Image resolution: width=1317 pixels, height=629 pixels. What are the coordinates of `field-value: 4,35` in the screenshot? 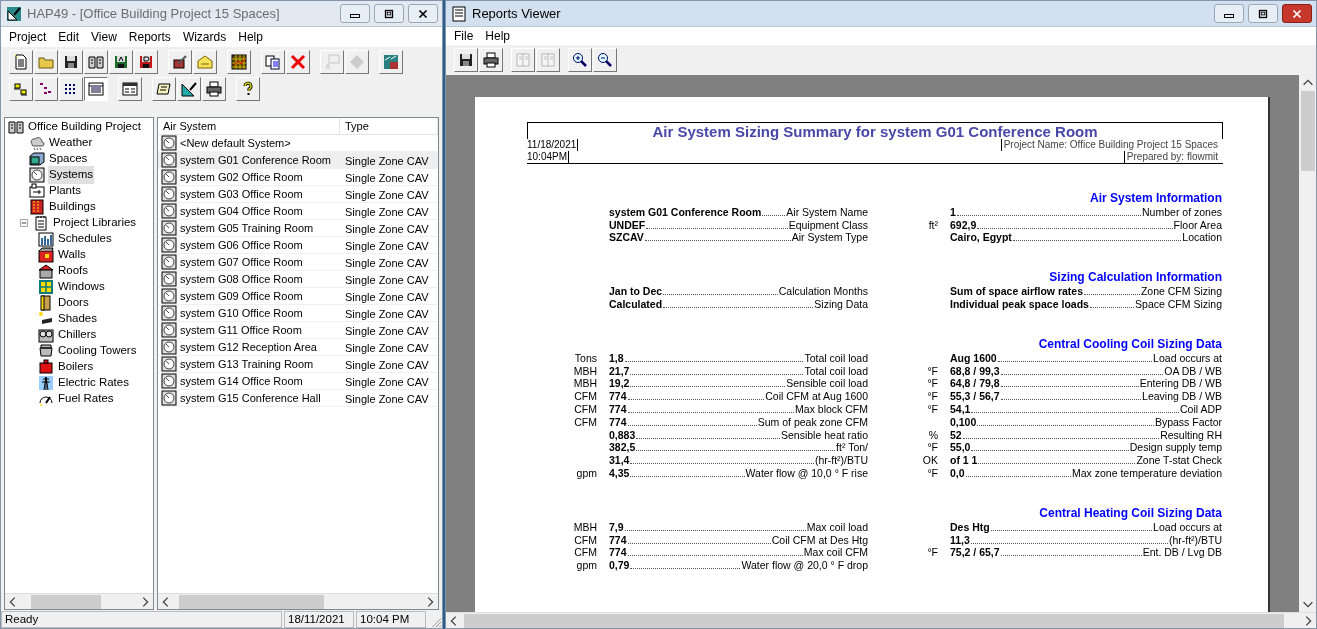 It's located at (619, 472).